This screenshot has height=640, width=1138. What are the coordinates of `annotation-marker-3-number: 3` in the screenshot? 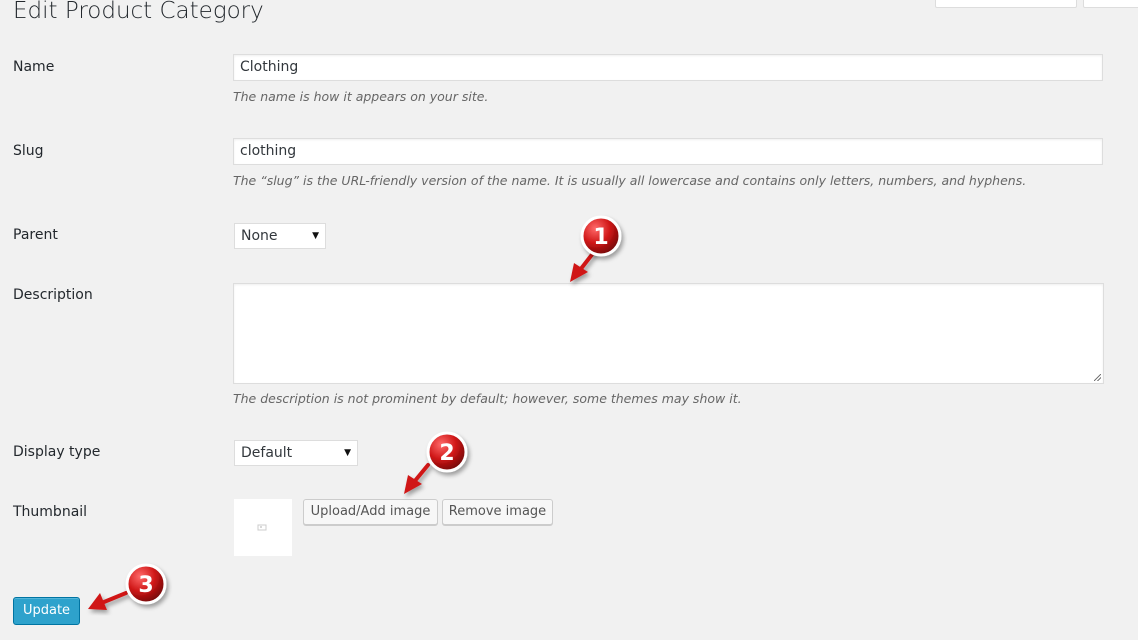 It's located at (145, 585).